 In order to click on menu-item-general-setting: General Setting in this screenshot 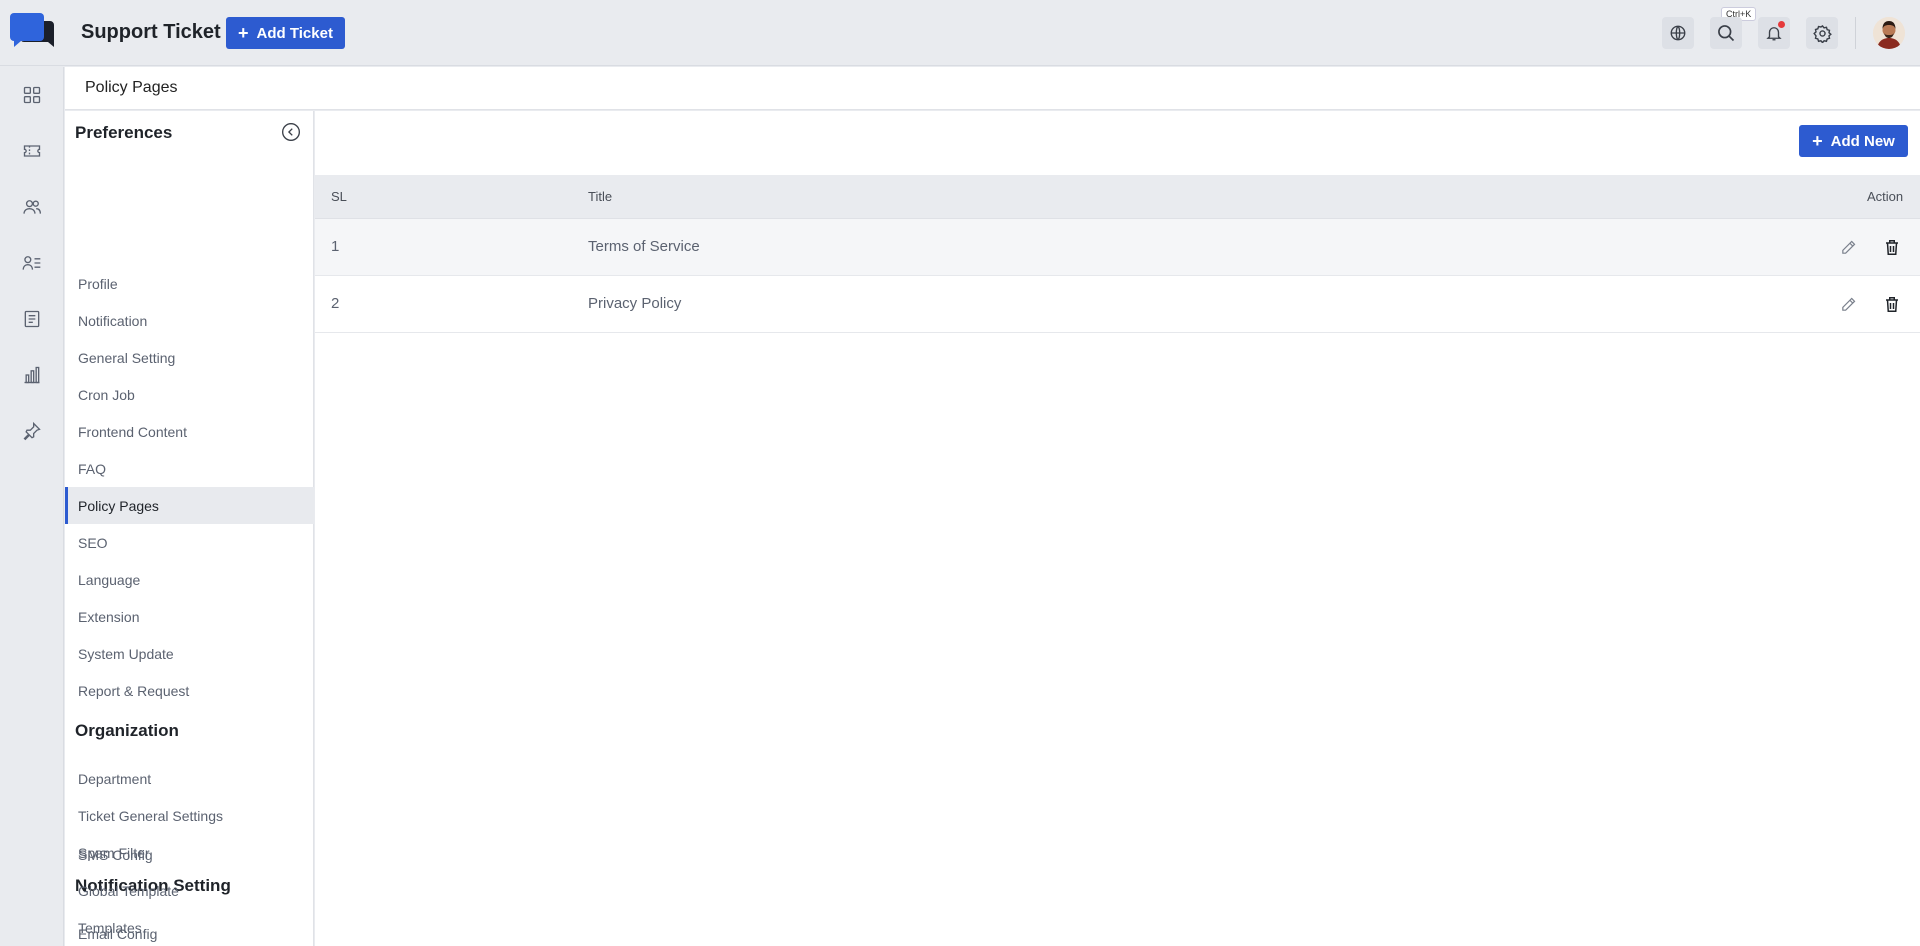, I will do `click(189, 357)`.